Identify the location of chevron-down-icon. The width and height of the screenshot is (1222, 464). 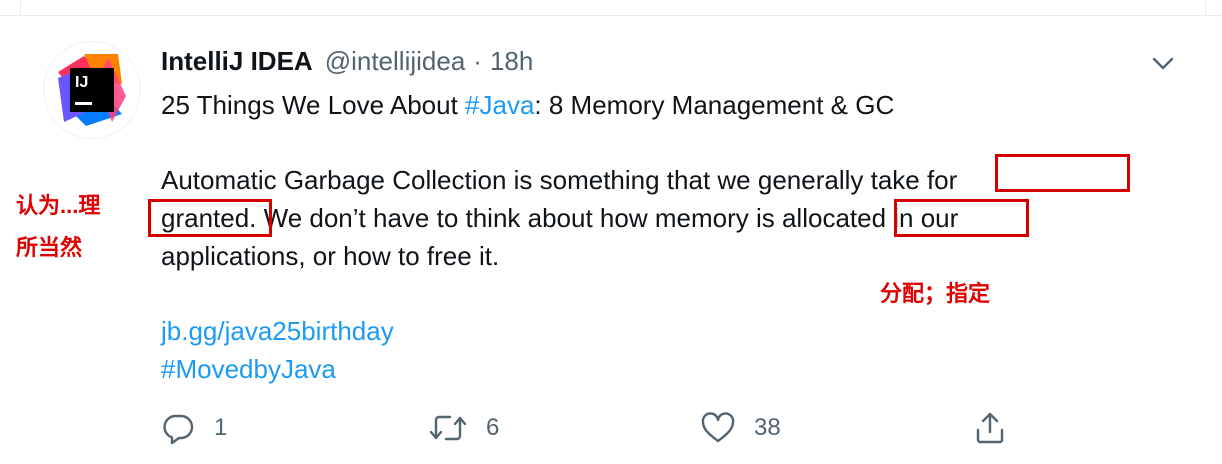
(1163, 63).